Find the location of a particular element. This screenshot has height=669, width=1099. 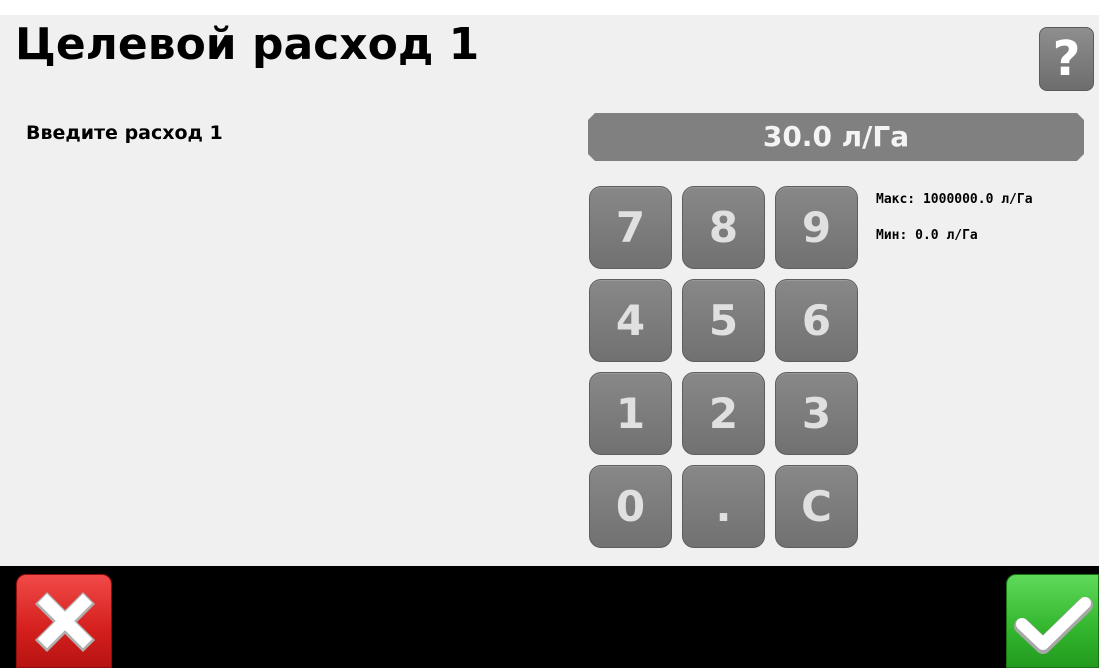

key-7: 7 is located at coordinates (630, 227).